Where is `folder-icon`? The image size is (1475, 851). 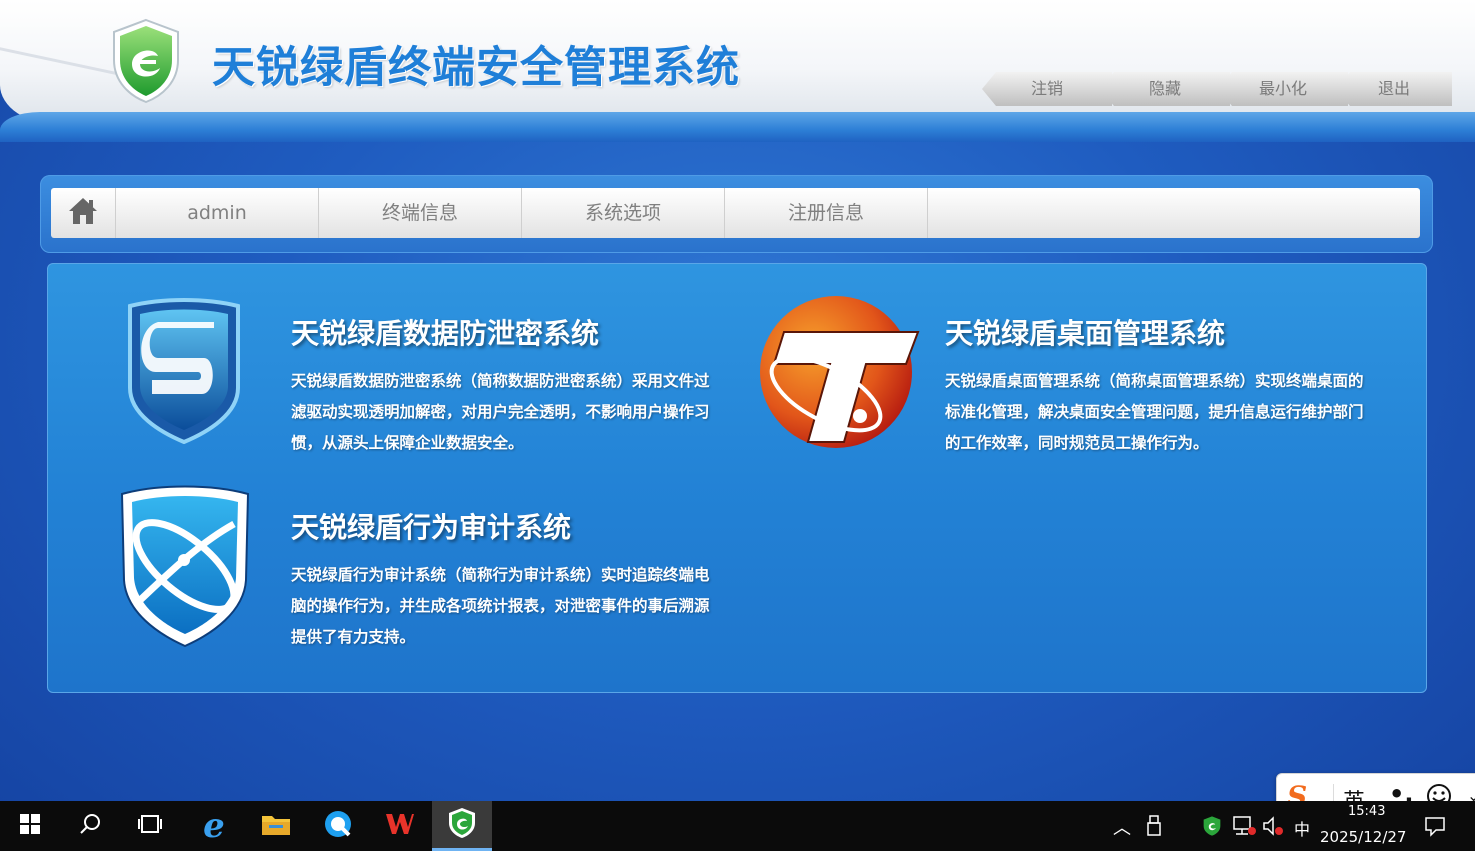
folder-icon is located at coordinates (276, 826).